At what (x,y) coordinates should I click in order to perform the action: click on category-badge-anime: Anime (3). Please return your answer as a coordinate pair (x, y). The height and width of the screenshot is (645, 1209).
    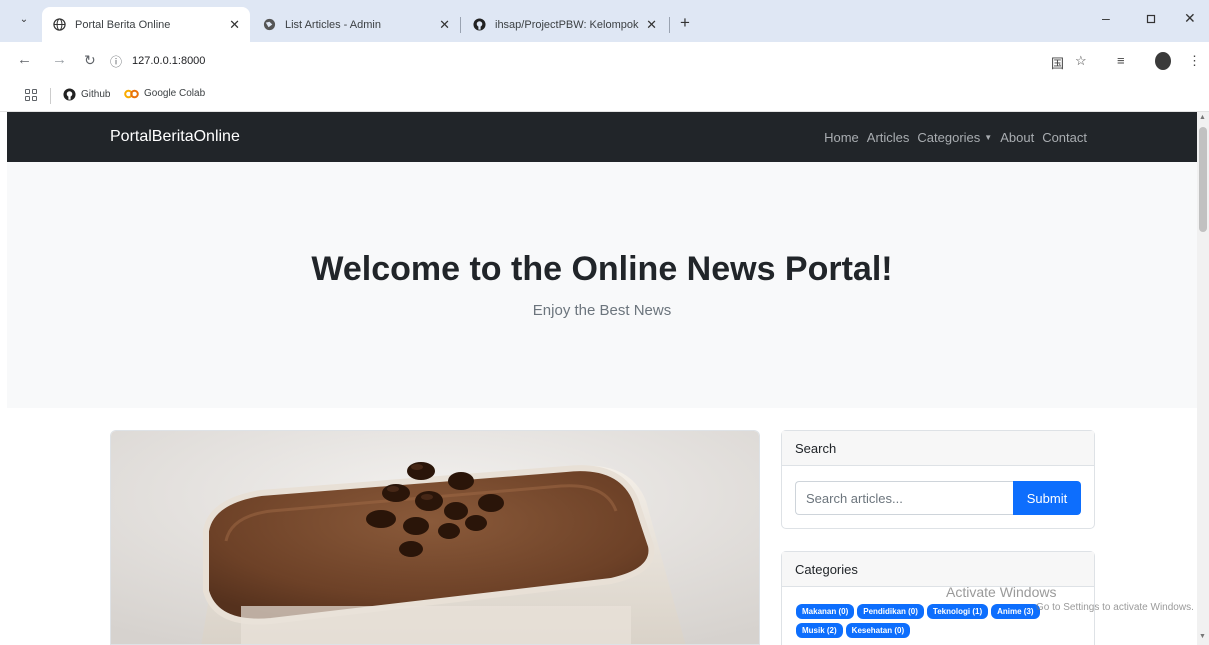
    Looking at the image, I should click on (1015, 611).